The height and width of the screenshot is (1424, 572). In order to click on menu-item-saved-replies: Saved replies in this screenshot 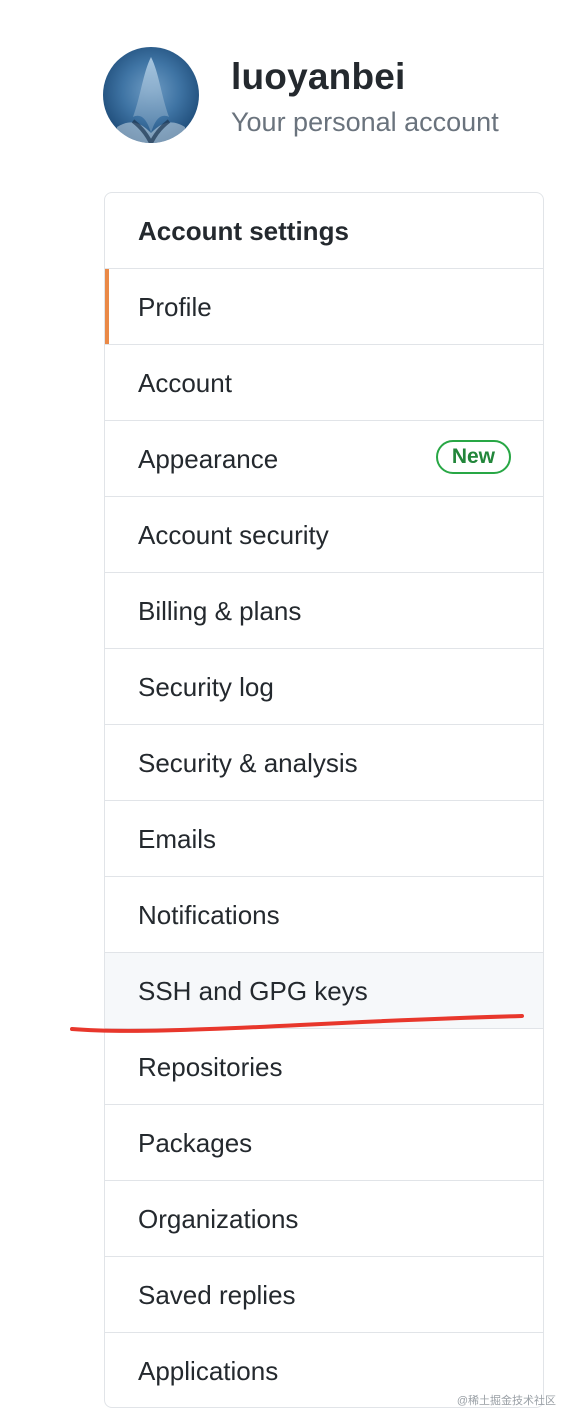, I will do `click(324, 1295)`.